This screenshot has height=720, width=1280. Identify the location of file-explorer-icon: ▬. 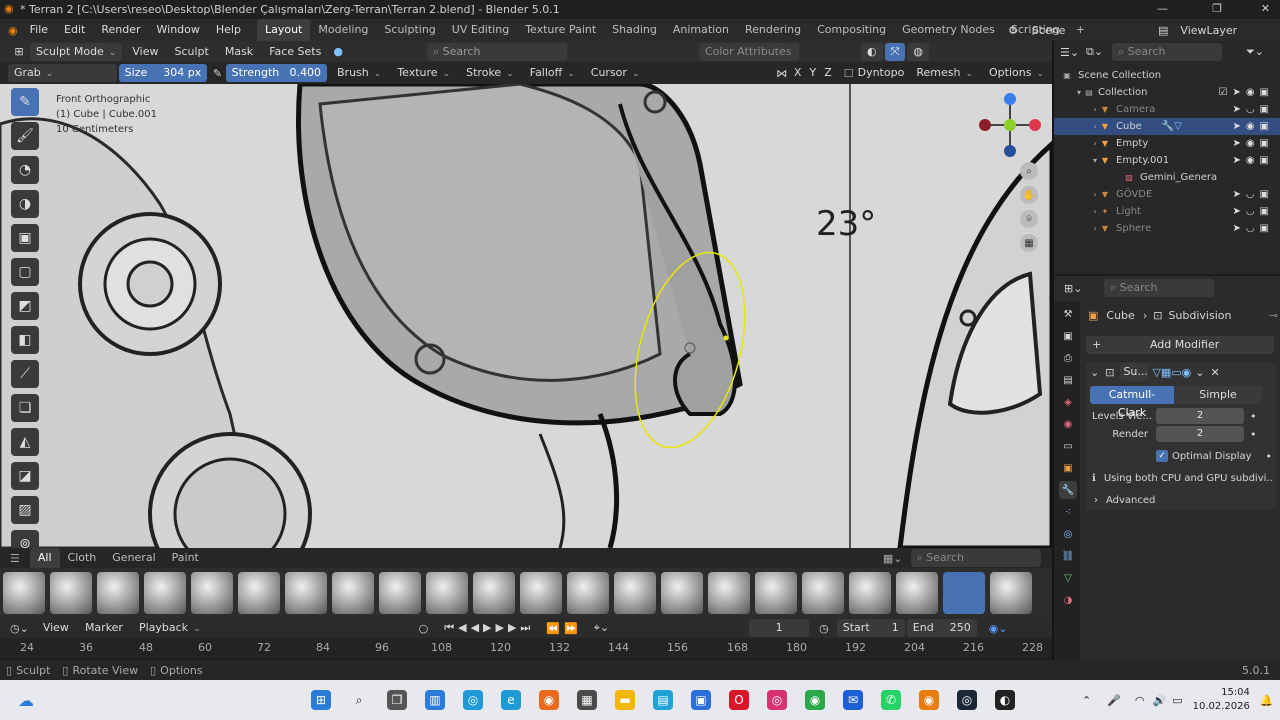
(625, 700).